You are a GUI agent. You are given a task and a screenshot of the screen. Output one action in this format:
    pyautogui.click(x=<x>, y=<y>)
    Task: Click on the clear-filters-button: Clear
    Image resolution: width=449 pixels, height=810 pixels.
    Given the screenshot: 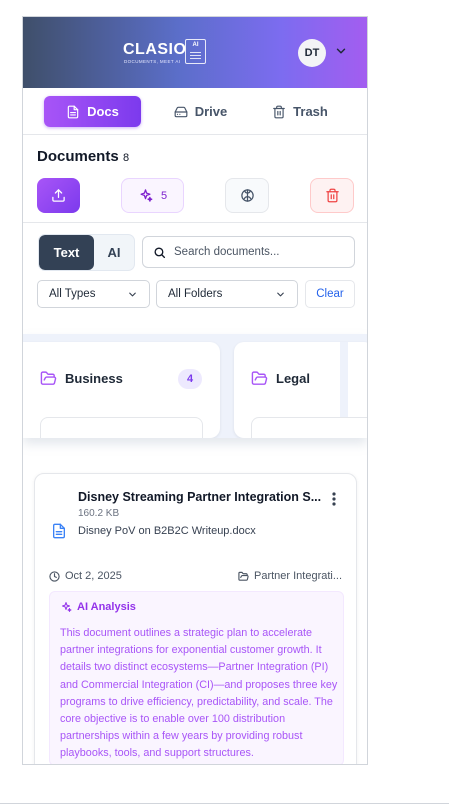 What is the action you would take?
    pyautogui.click(x=330, y=294)
    